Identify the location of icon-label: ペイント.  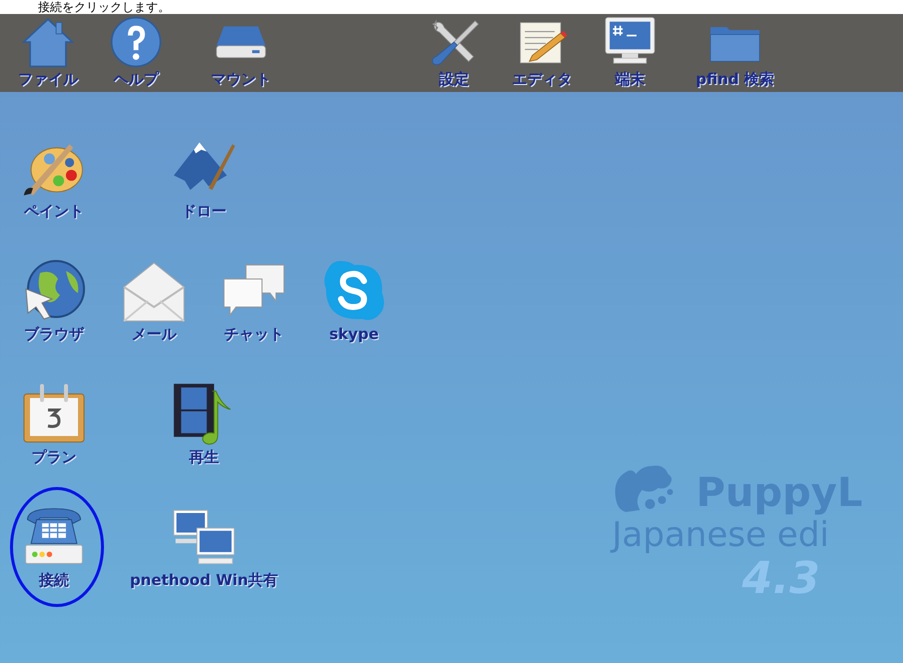
(54, 211).